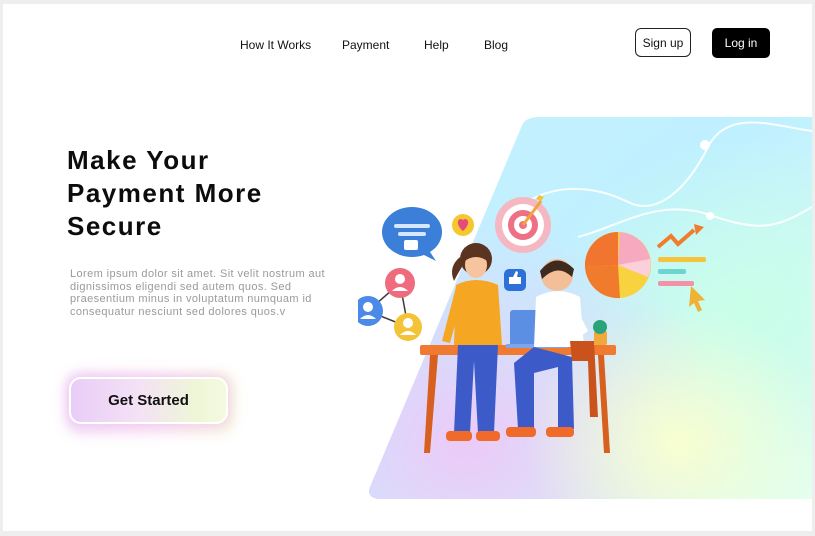 The height and width of the screenshot is (536, 815). What do you see at coordinates (115, 226) in the screenshot?
I see `hero-title-line: Secure` at bounding box center [115, 226].